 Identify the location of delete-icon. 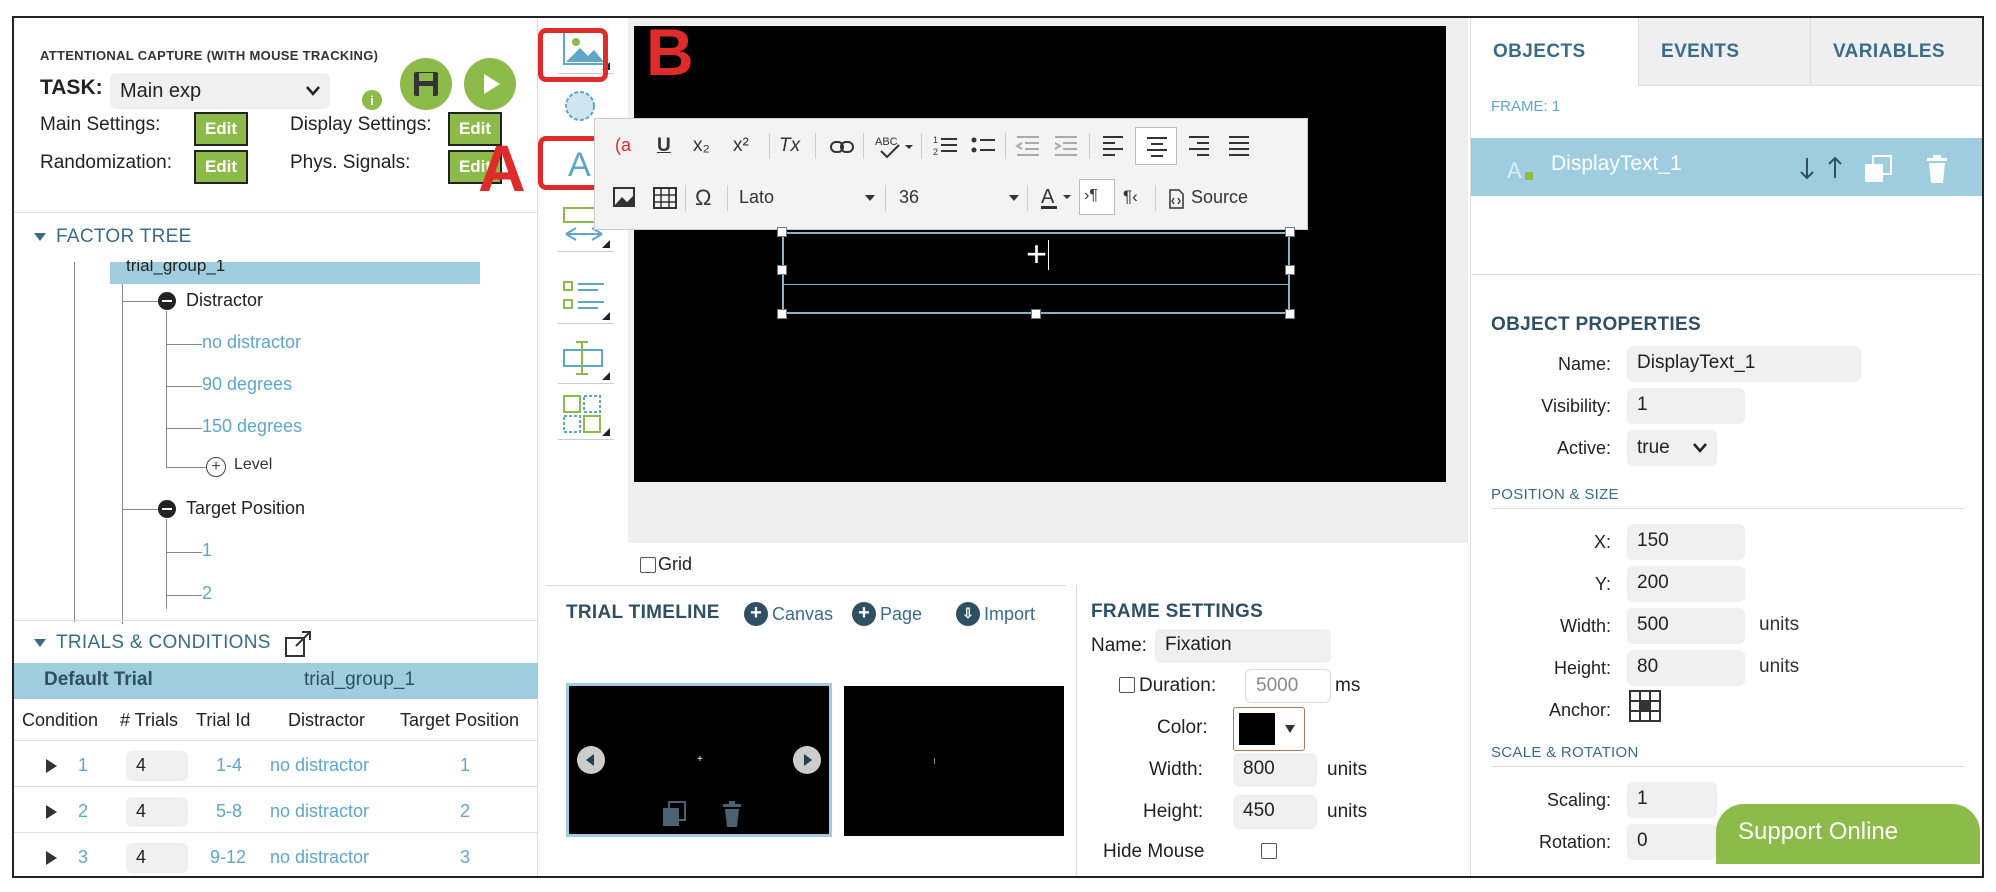
(1937, 169).